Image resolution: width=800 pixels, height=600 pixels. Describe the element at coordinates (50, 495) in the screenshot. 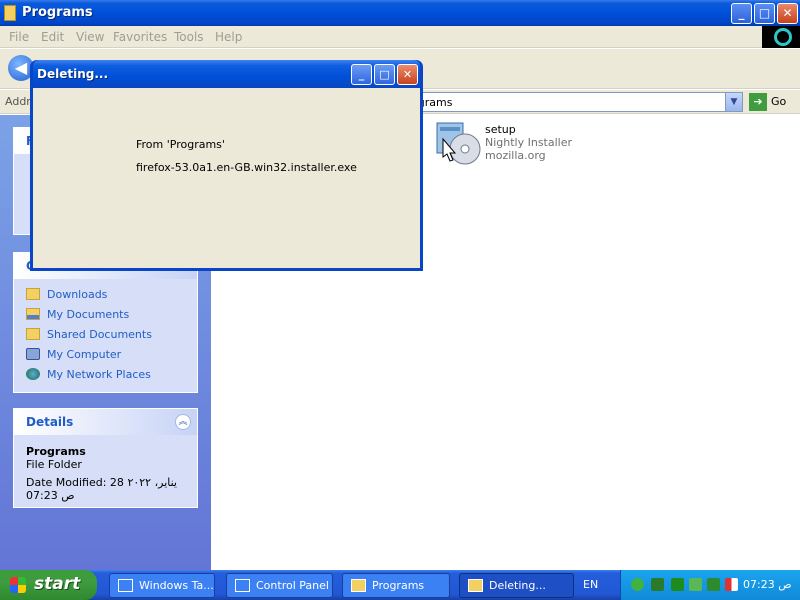

I see `details-modified-time: 07:23 ص` at that location.